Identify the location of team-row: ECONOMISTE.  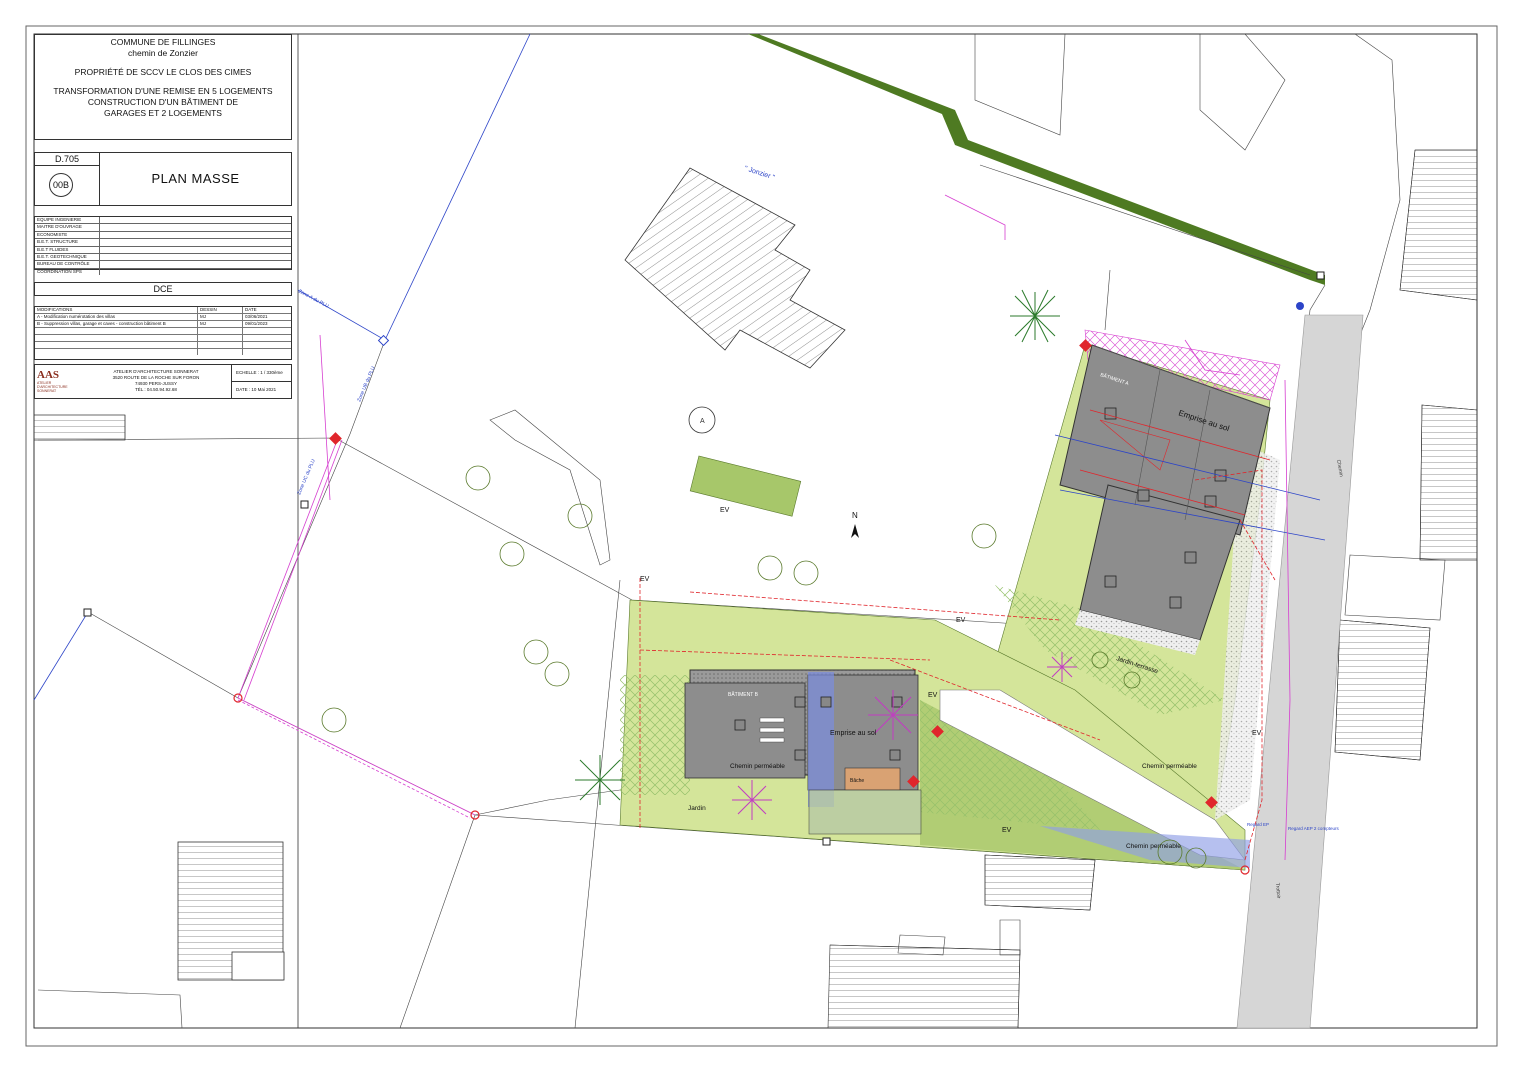
(163, 235).